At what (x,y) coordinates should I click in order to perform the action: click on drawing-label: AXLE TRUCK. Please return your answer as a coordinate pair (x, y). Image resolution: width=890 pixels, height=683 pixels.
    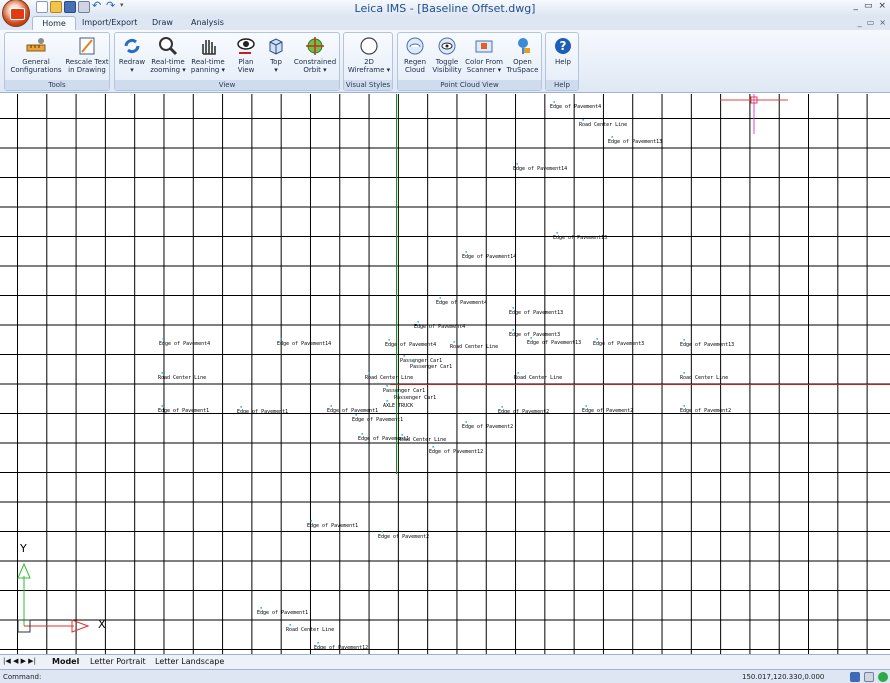
    Looking at the image, I should click on (398, 406).